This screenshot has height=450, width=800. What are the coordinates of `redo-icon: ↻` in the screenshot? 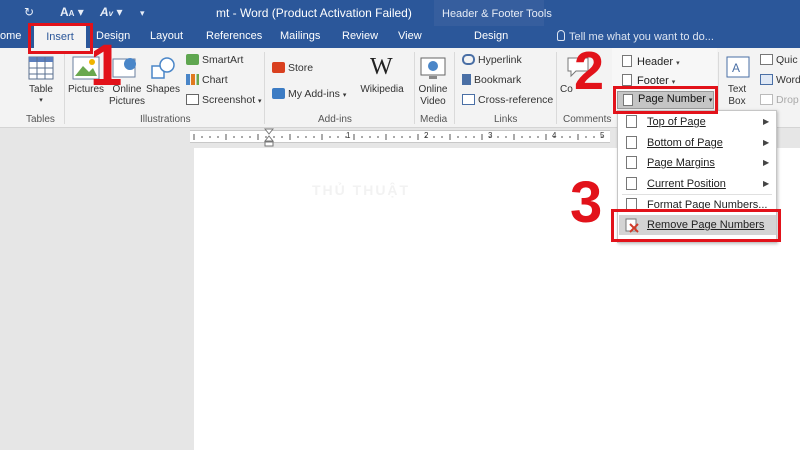 It's located at (29, 12).